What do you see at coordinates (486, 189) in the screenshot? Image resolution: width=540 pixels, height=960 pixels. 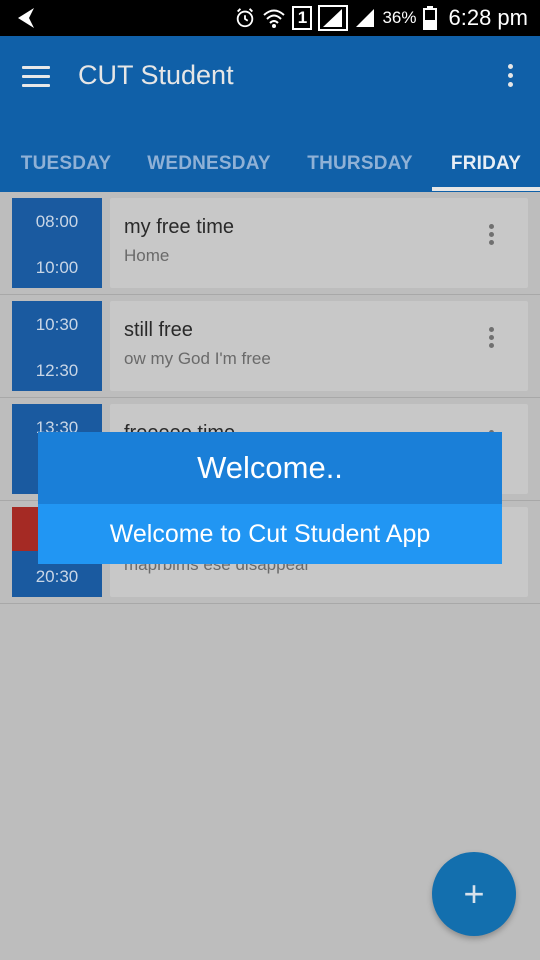 I see `active-tab-indicator` at bounding box center [486, 189].